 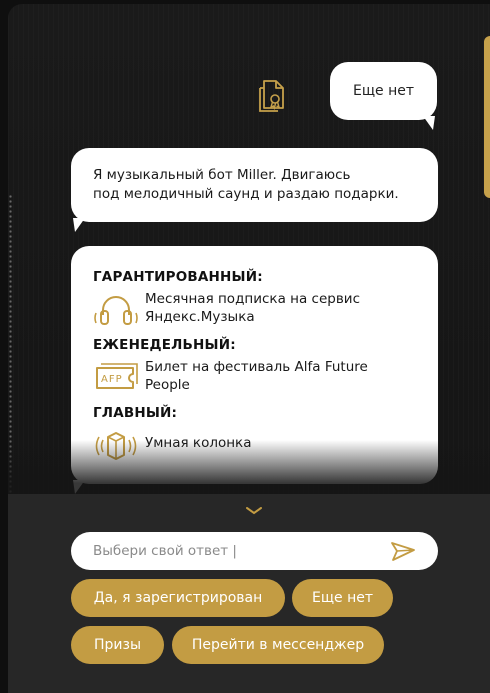 What do you see at coordinates (222, 175) in the screenshot?
I see `bot-intro-line-1: Я музыкальный бот Miller. Двигаюсь` at bounding box center [222, 175].